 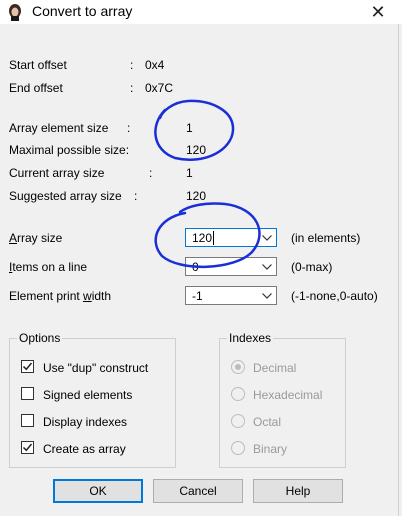 I want to click on window-title: Convert to array, so click(x=82, y=11).